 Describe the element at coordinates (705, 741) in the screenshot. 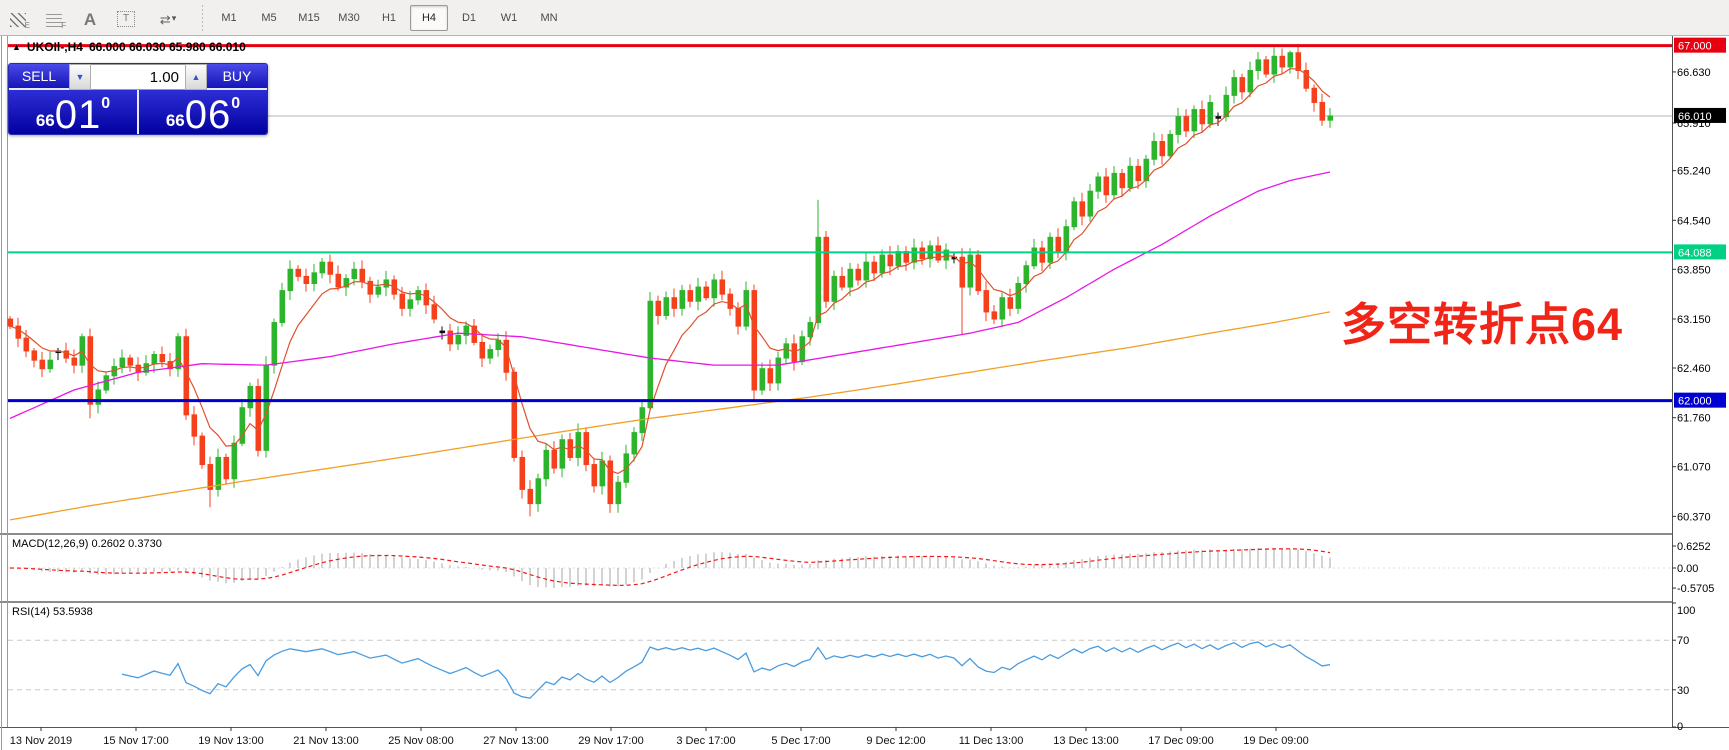

I see `time-tick-label: 3 Dec 17:00` at that location.